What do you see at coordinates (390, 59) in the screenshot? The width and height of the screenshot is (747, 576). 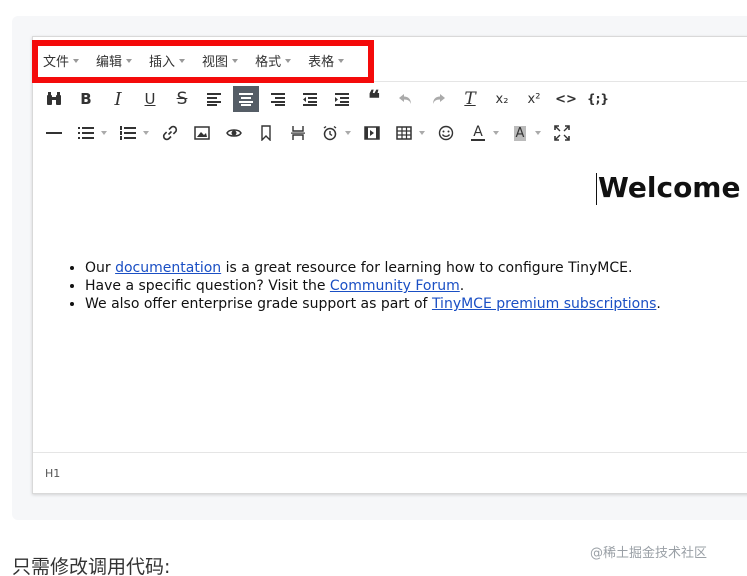 I see `menubar: 文件 编辑 插入 视图 格式 表格` at bounding box center [390, 59].